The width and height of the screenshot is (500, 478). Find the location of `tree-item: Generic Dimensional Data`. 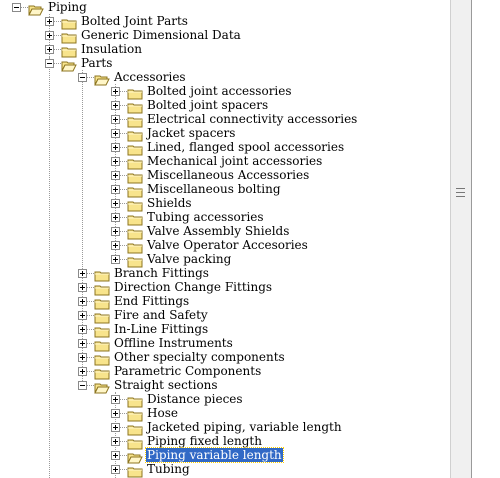

tree-item: Generic Dimensional Data is located at coordinates (225, 36).